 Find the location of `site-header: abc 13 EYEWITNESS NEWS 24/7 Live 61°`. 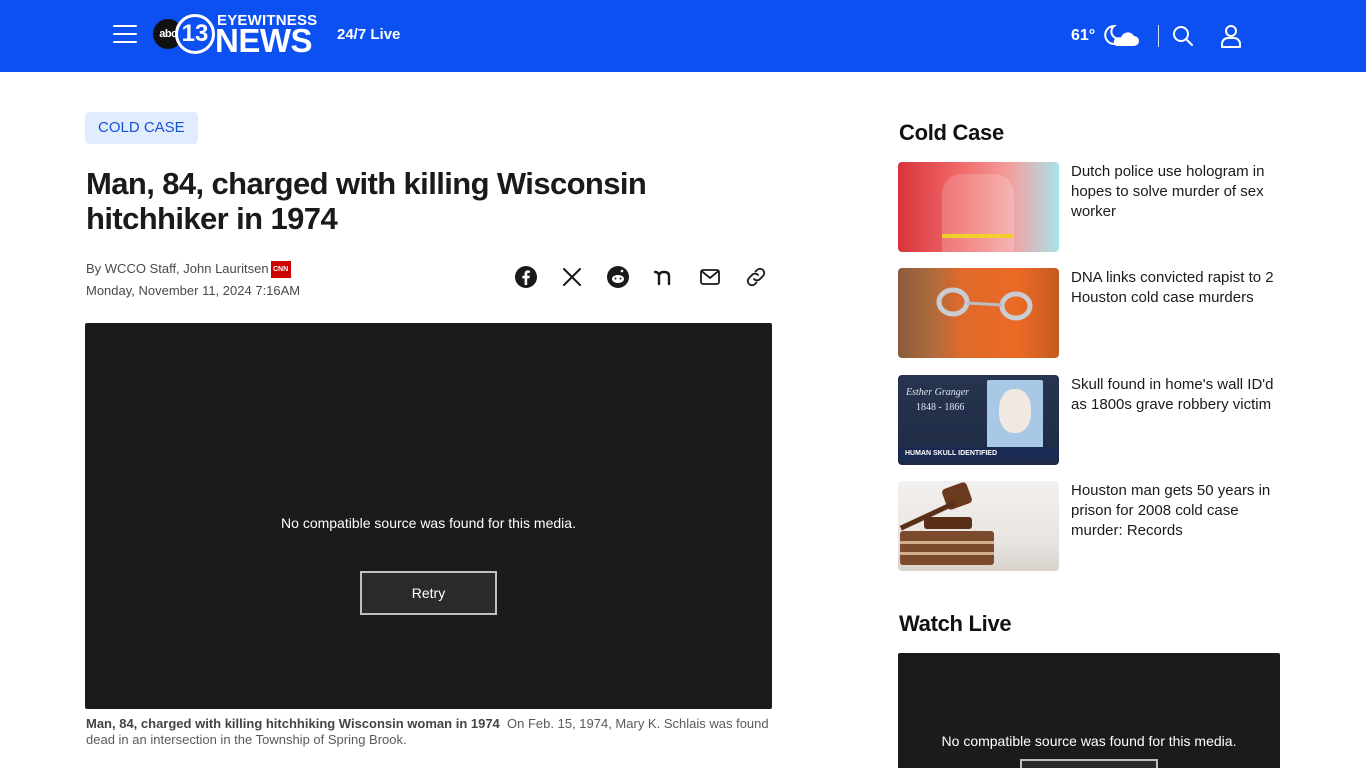

site-header: abc 13 EYEWITNESS NEWS 24/7 Live 61° is located at coordinates (683, 36).